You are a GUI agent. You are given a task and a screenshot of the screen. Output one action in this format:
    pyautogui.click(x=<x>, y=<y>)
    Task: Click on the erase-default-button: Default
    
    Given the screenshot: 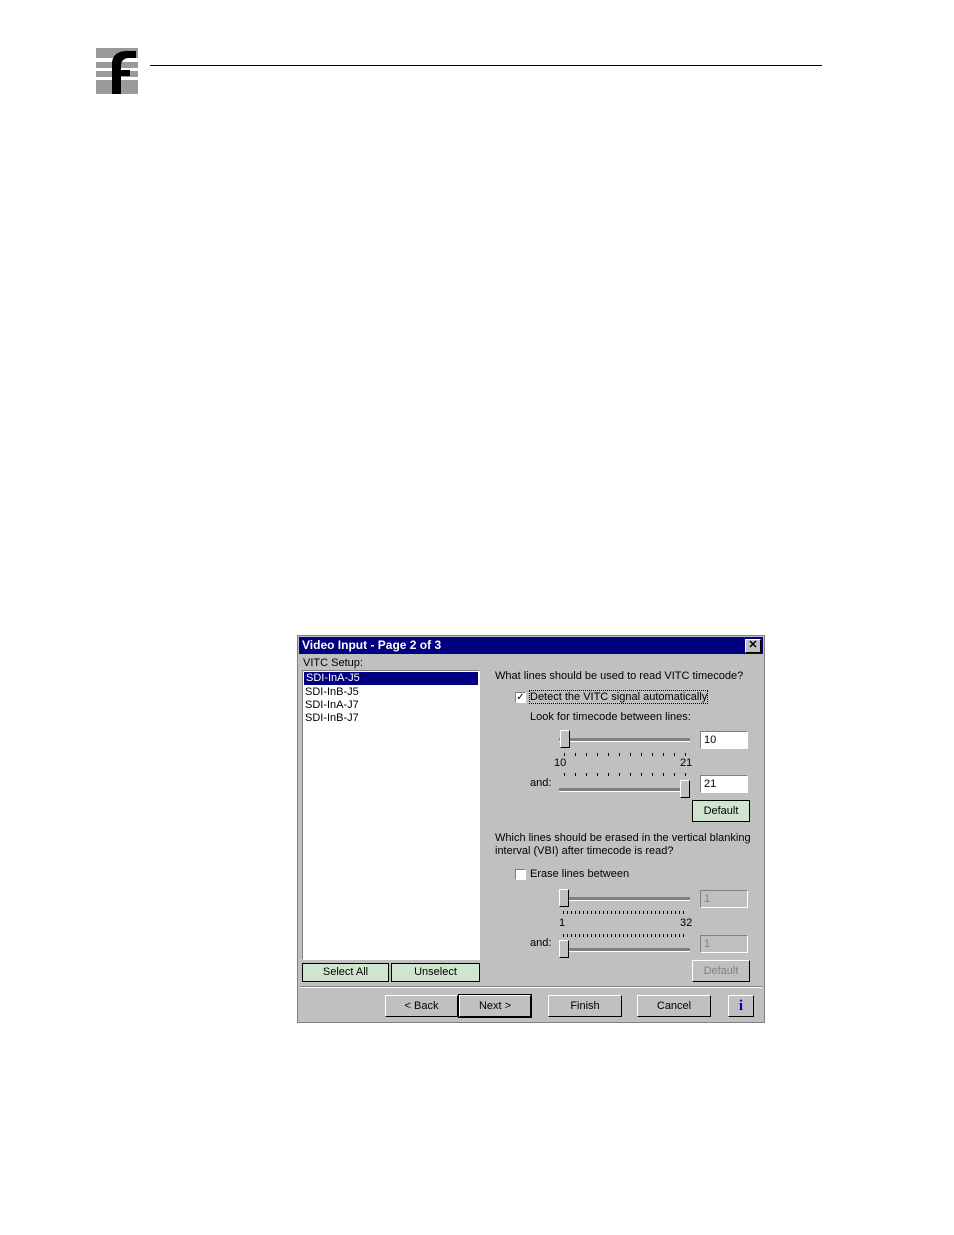 What is the action you would take?
    pyautogui.click(x=721, y=971)
    